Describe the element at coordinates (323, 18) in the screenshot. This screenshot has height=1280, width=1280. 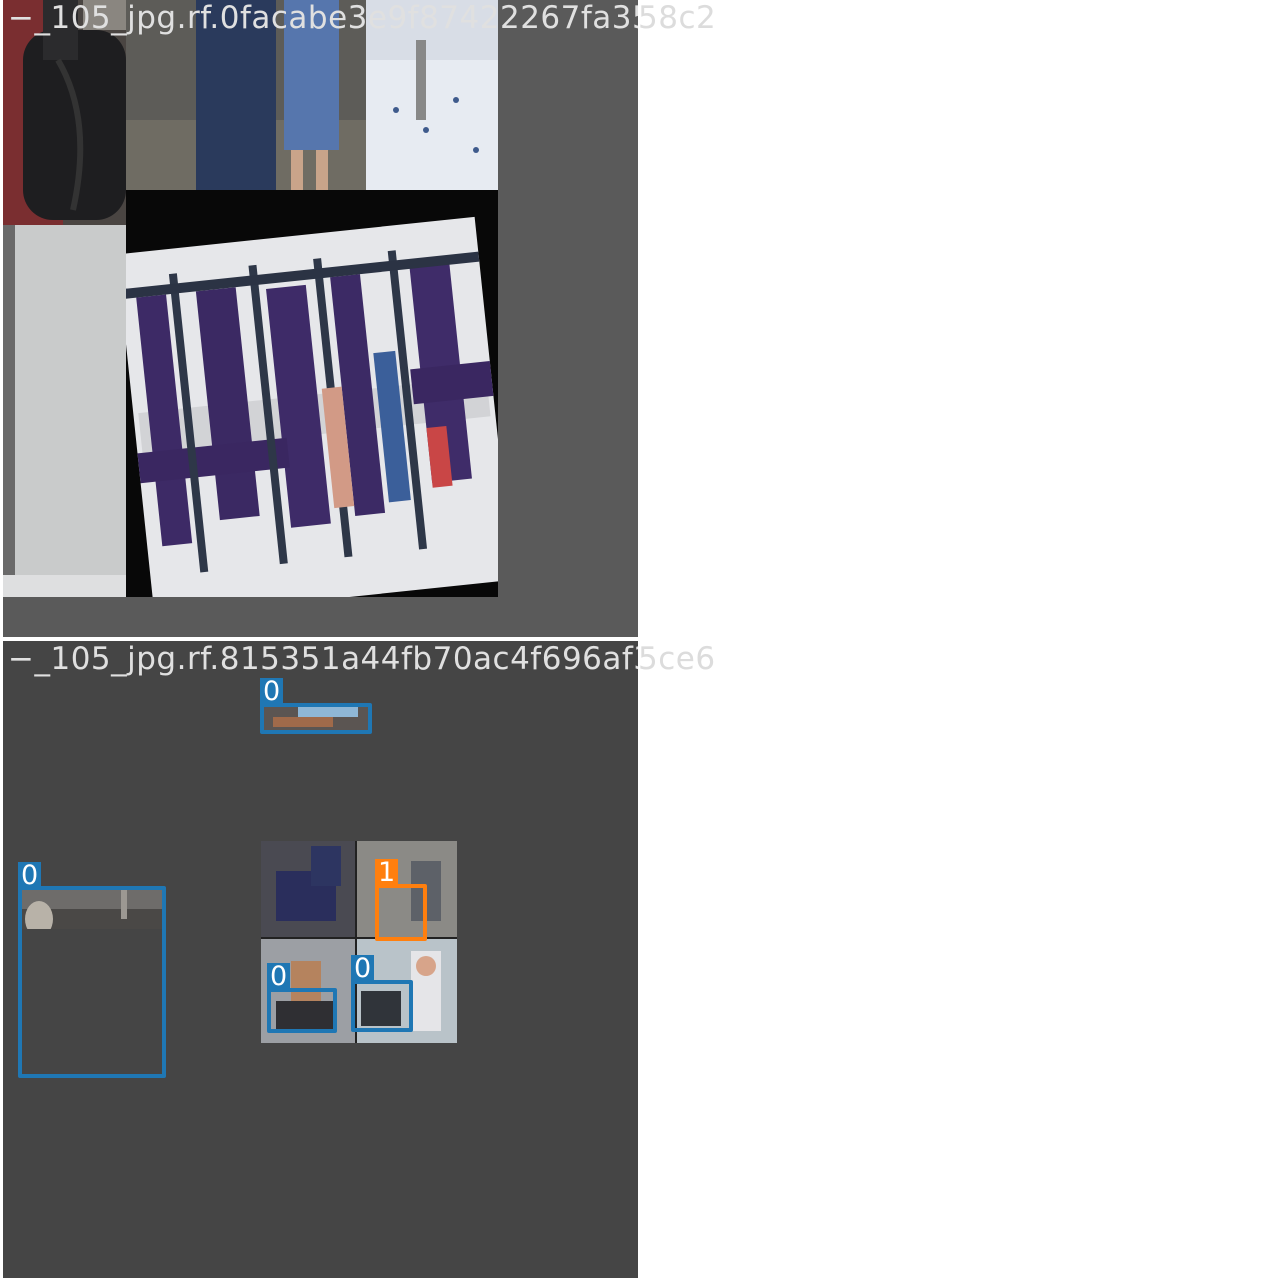
I see `tile-title: −_105_jpg.rf.0facabe3e9f87422267fa35` at that location.